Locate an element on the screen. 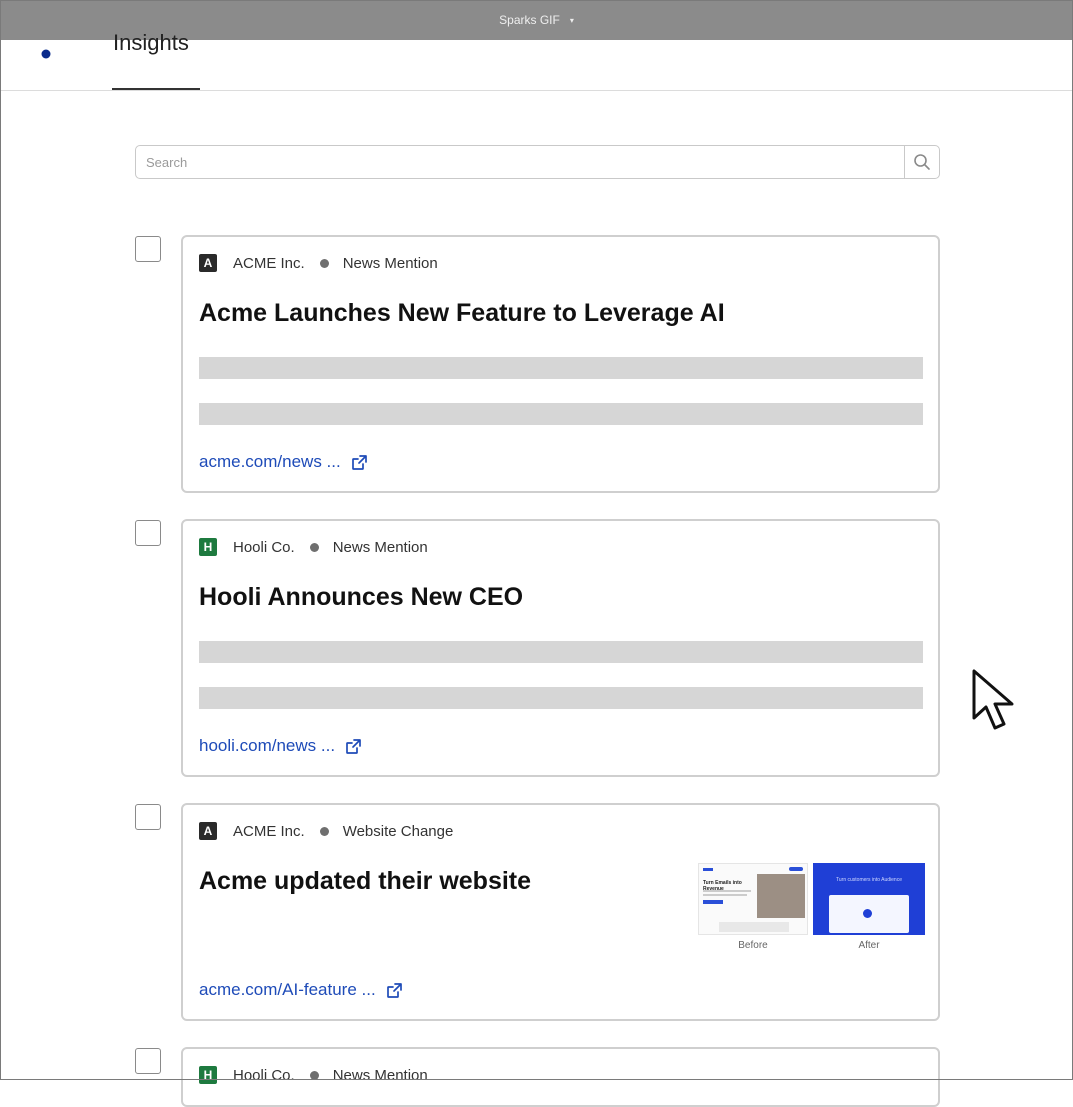  before-label: Before is located at coordinates (753, 945).